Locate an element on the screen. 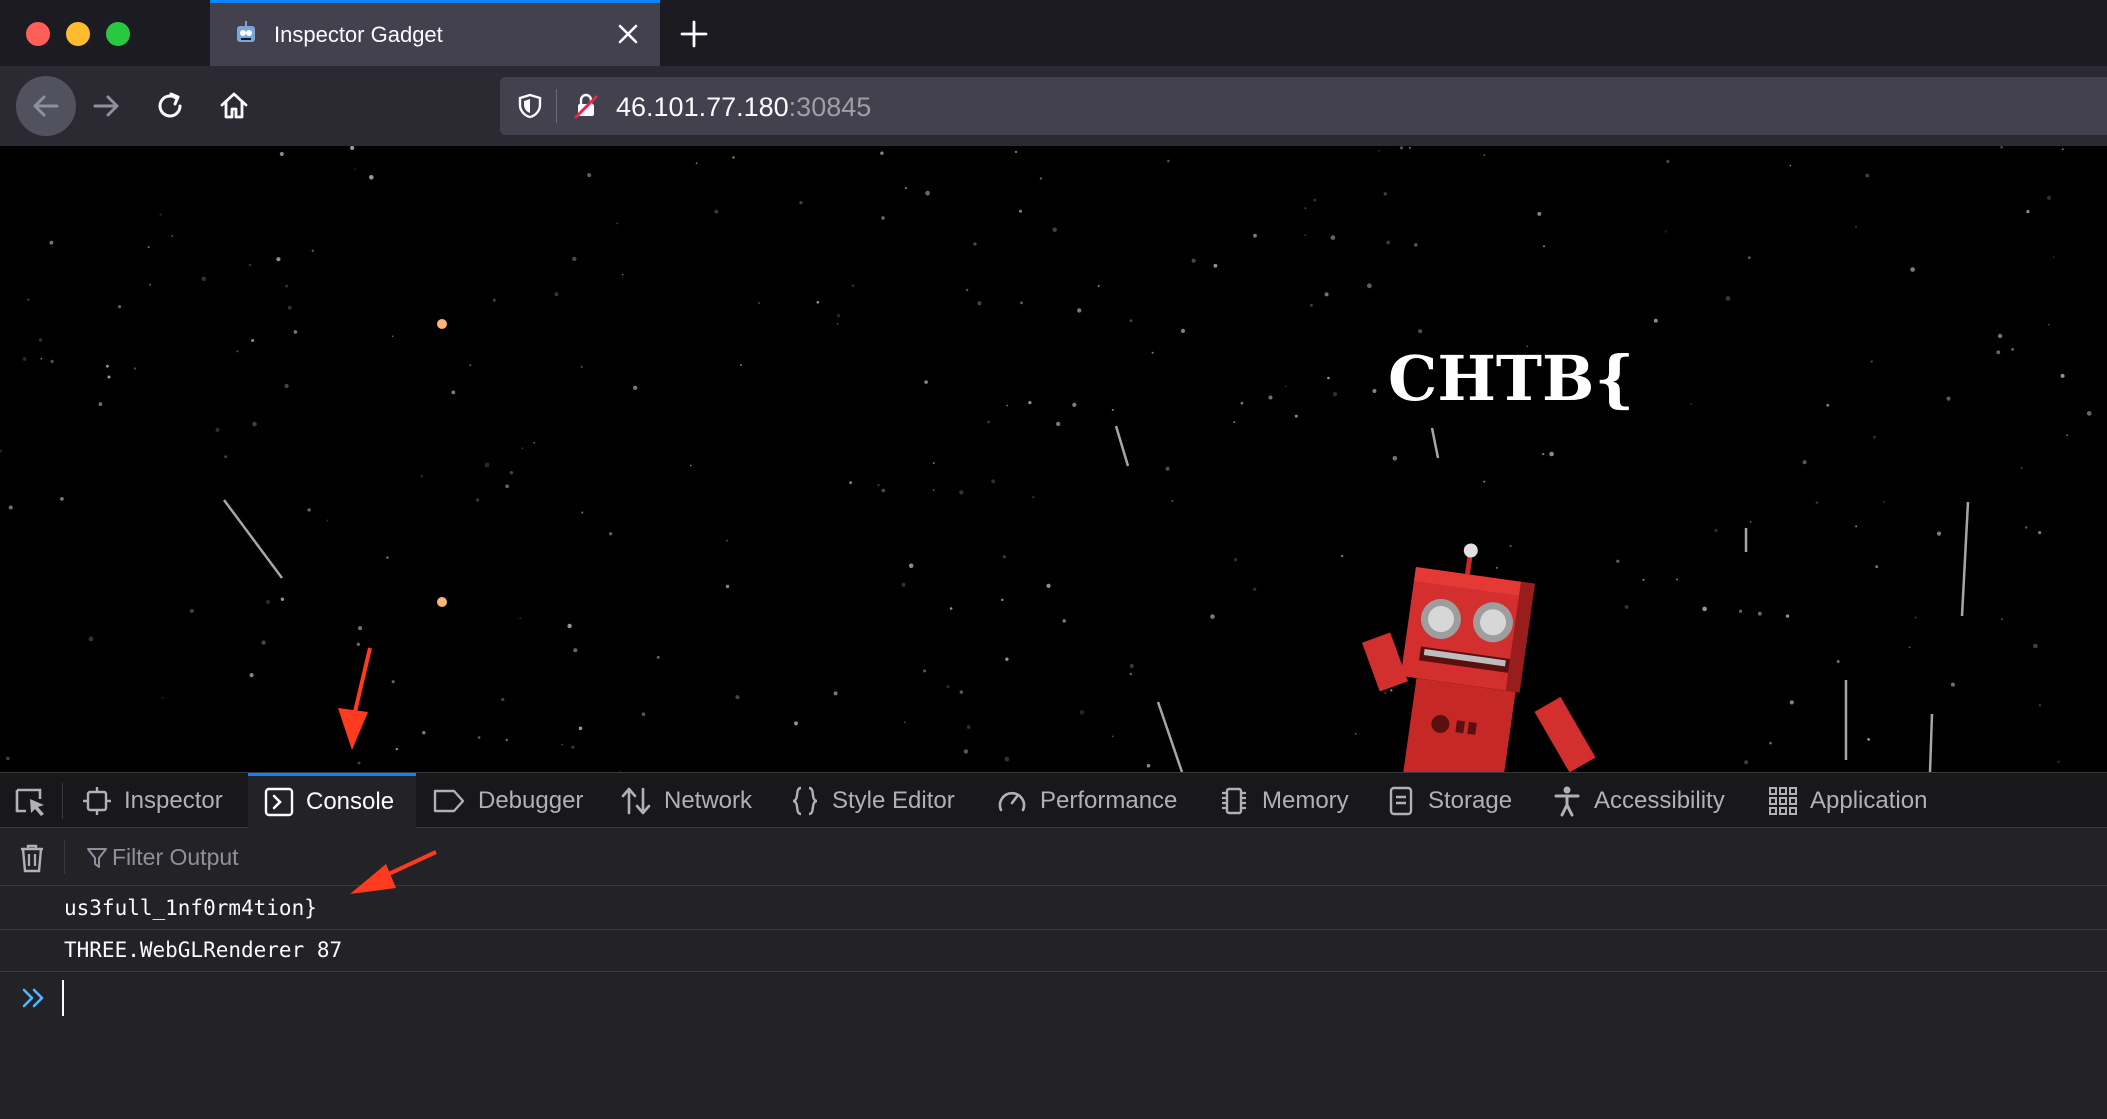  tab-title: Inspector Gadget is located at coordinates (358, 34).